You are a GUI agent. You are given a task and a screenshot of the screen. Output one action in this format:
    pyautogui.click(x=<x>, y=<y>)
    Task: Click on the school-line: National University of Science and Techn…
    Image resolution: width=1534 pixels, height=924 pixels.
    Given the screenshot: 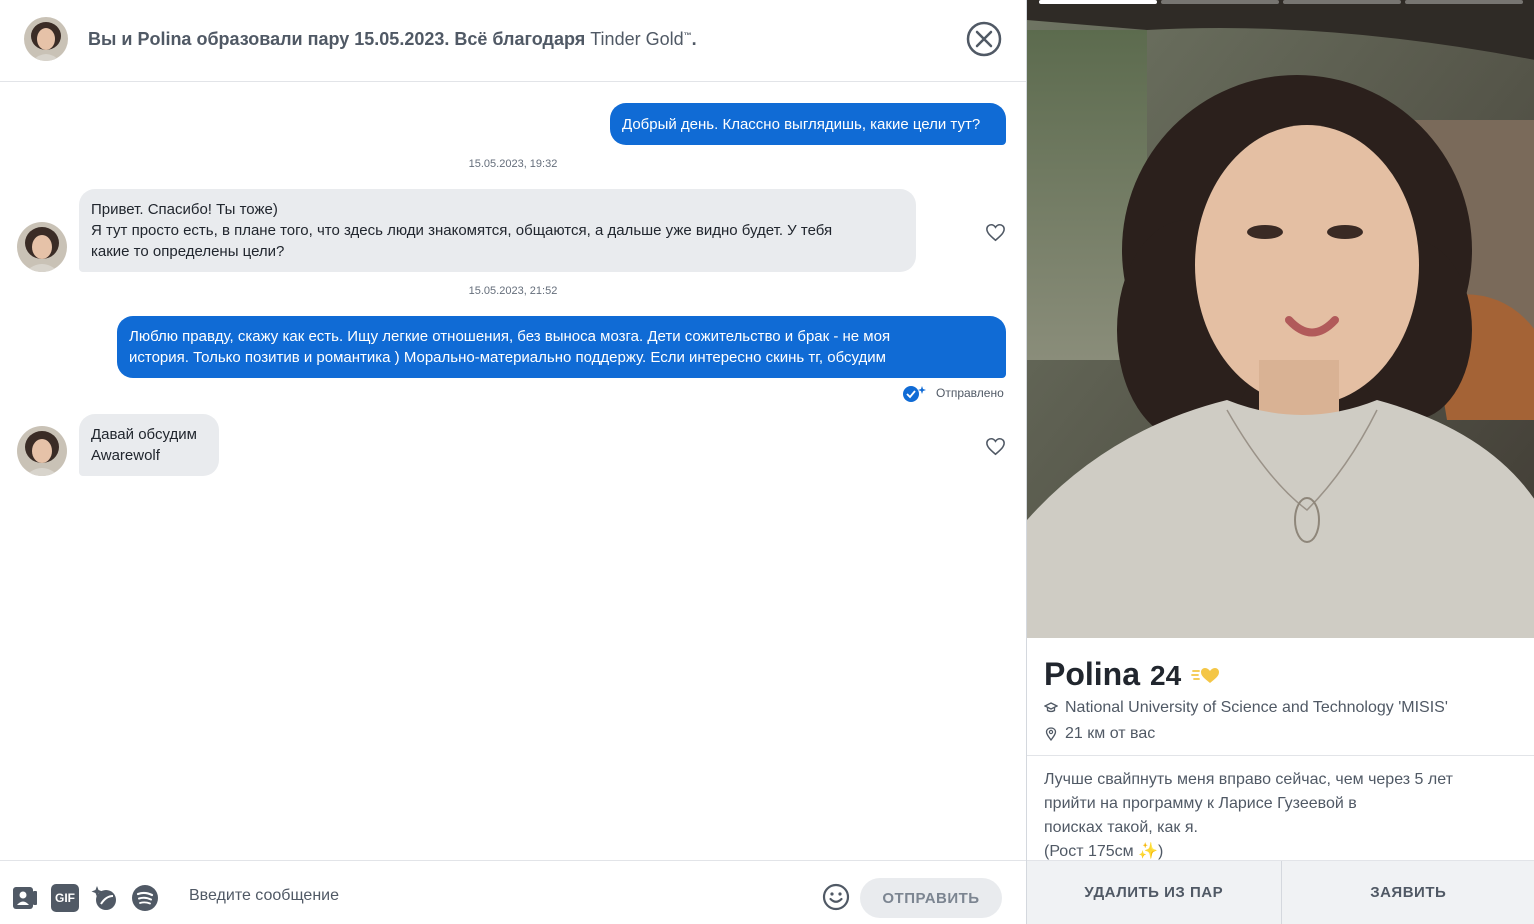 What is the action you would take?
    pyautogui.click(x=1246, y=708)
    